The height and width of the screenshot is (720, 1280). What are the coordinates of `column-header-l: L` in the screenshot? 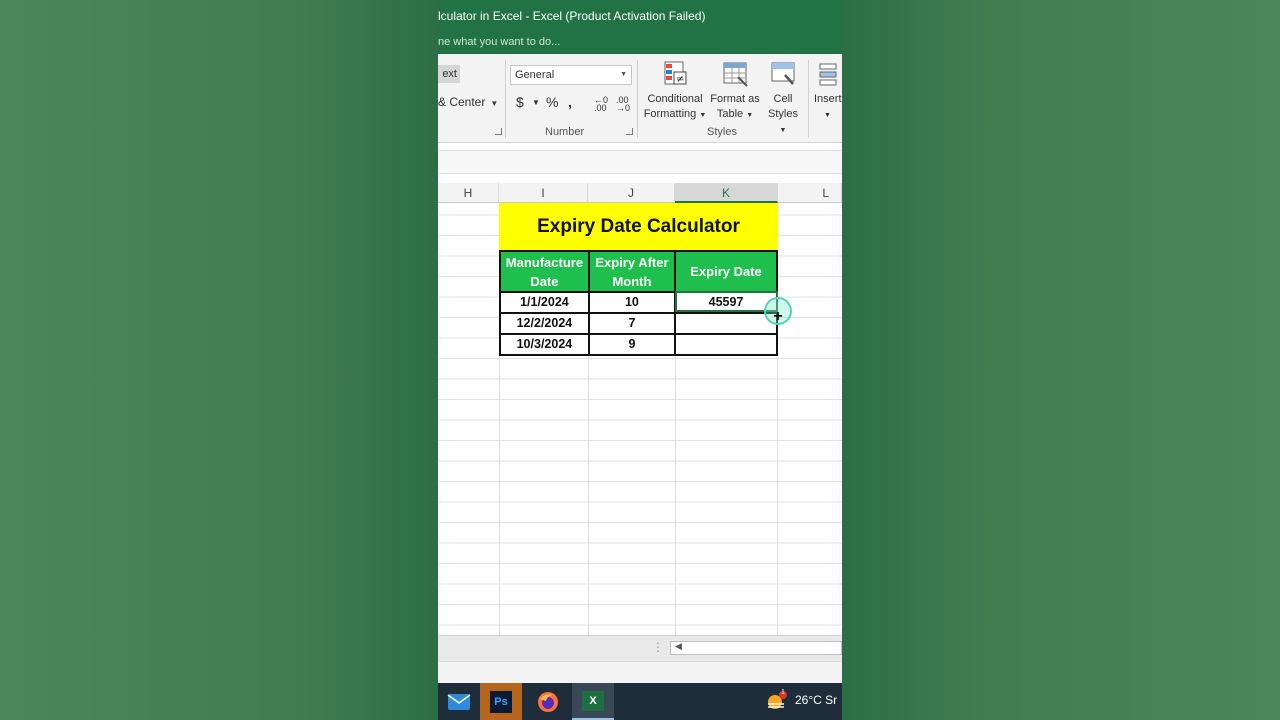 It's located at (810, 193).